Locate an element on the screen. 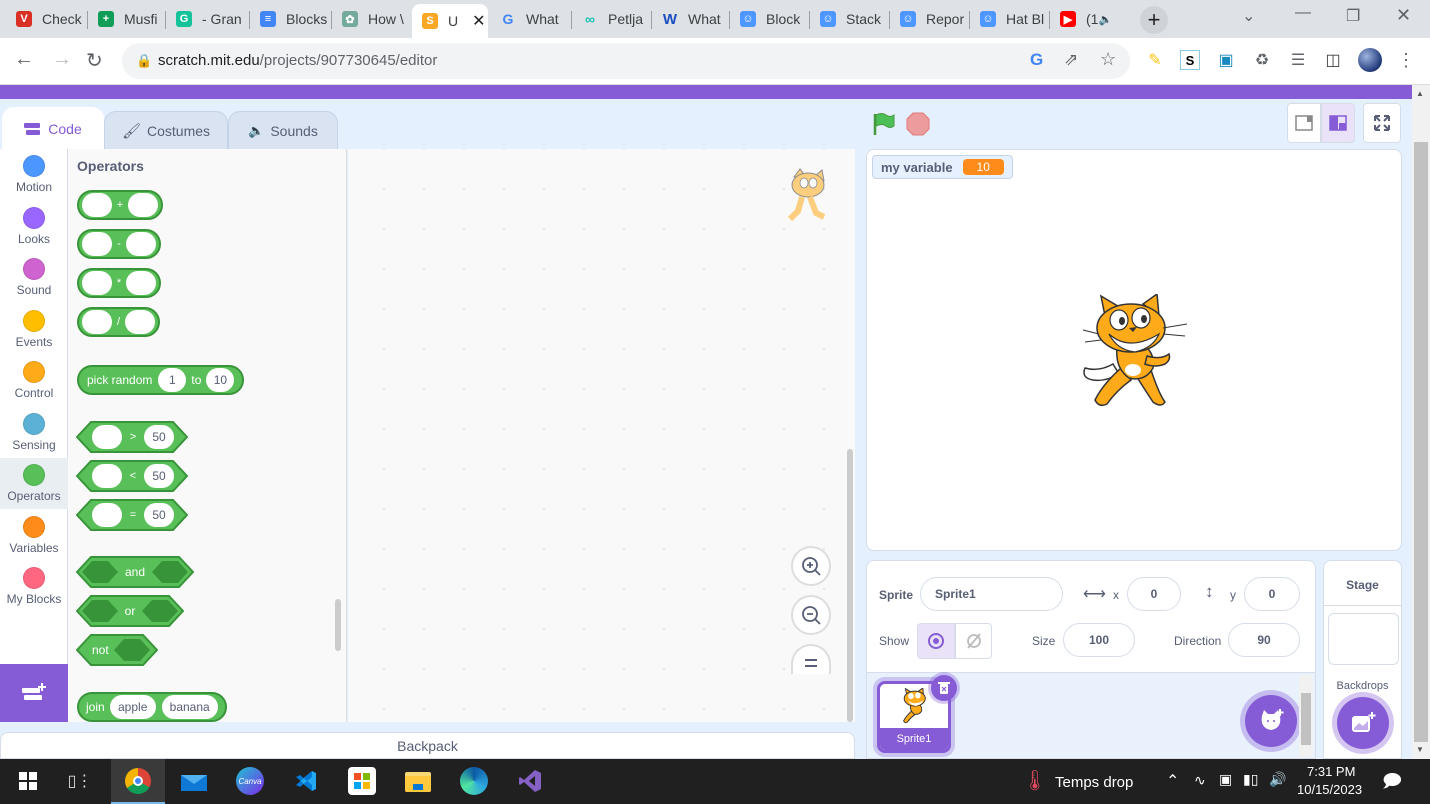 This screenshot has height=804, width=1430. category-sound: Sound is located at coordinates (34, 277).